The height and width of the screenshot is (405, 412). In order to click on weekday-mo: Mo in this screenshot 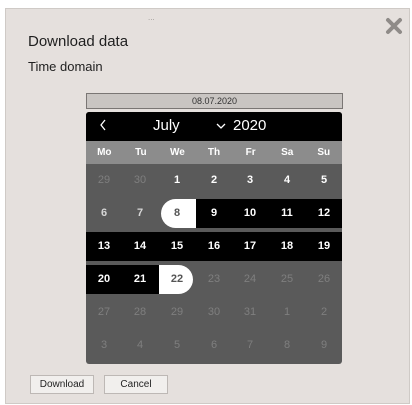, I will do `click(104, 152)`.